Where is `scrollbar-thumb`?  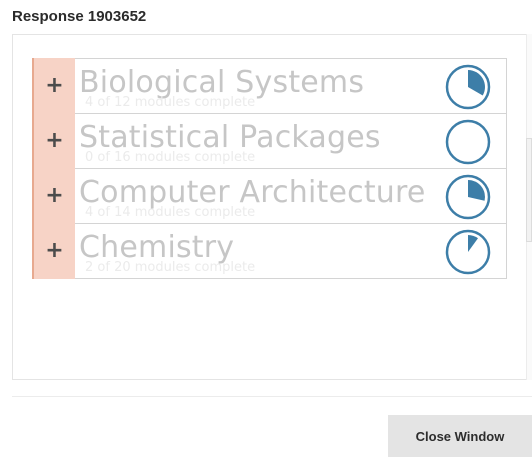
scrollbar-thumb is located at coordinates (529, 190).